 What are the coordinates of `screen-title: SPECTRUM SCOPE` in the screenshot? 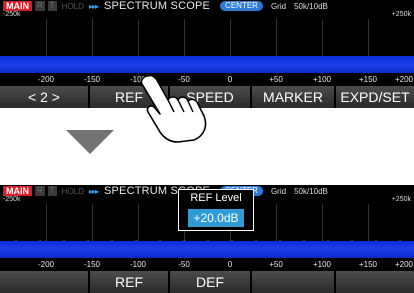 It's located at (157, 6).